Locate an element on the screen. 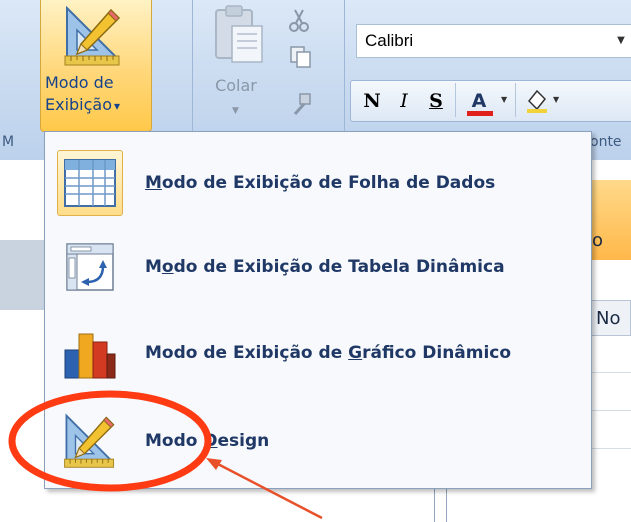 This screenshot has width=631, height=522. font-color-bar is located at coordinates (480, 113).